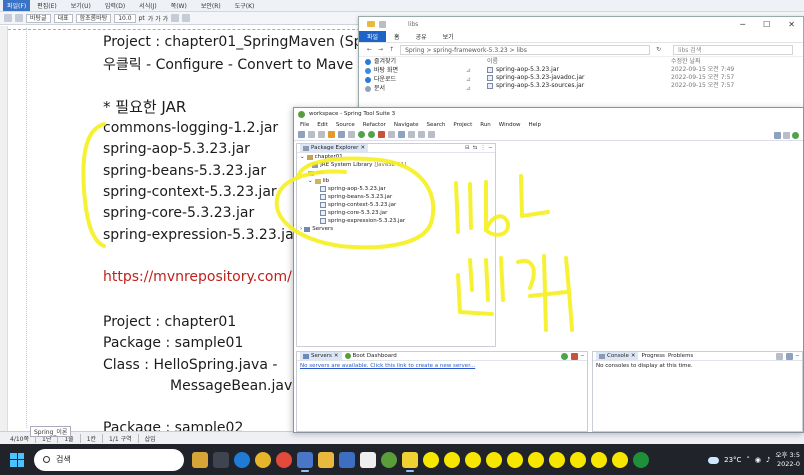  Describe the element at coordinates (125, 18) in the screenshot. I see `font-size-input: 10.0` at that location.